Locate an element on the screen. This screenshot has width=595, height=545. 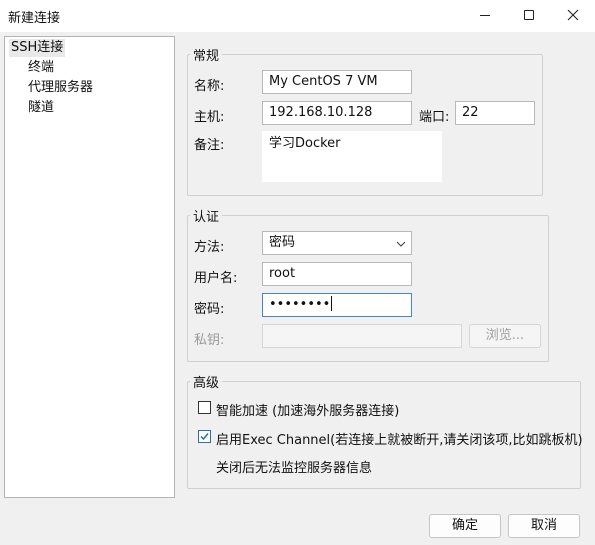
text-caret is located at coordinates (332, 303).